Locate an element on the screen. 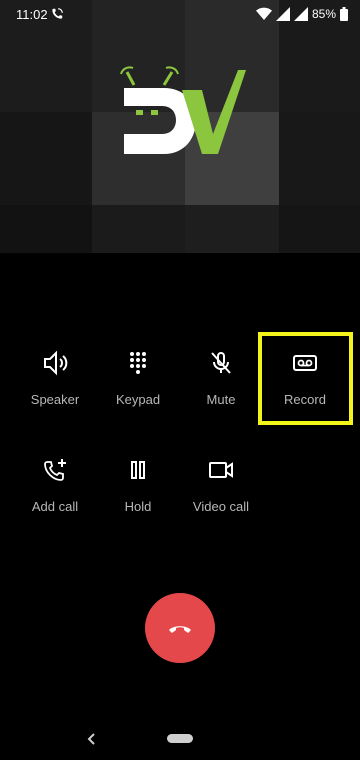 The width and height of the screenshot is (360, 760). mute-icon is located at coordinates (221, 363).